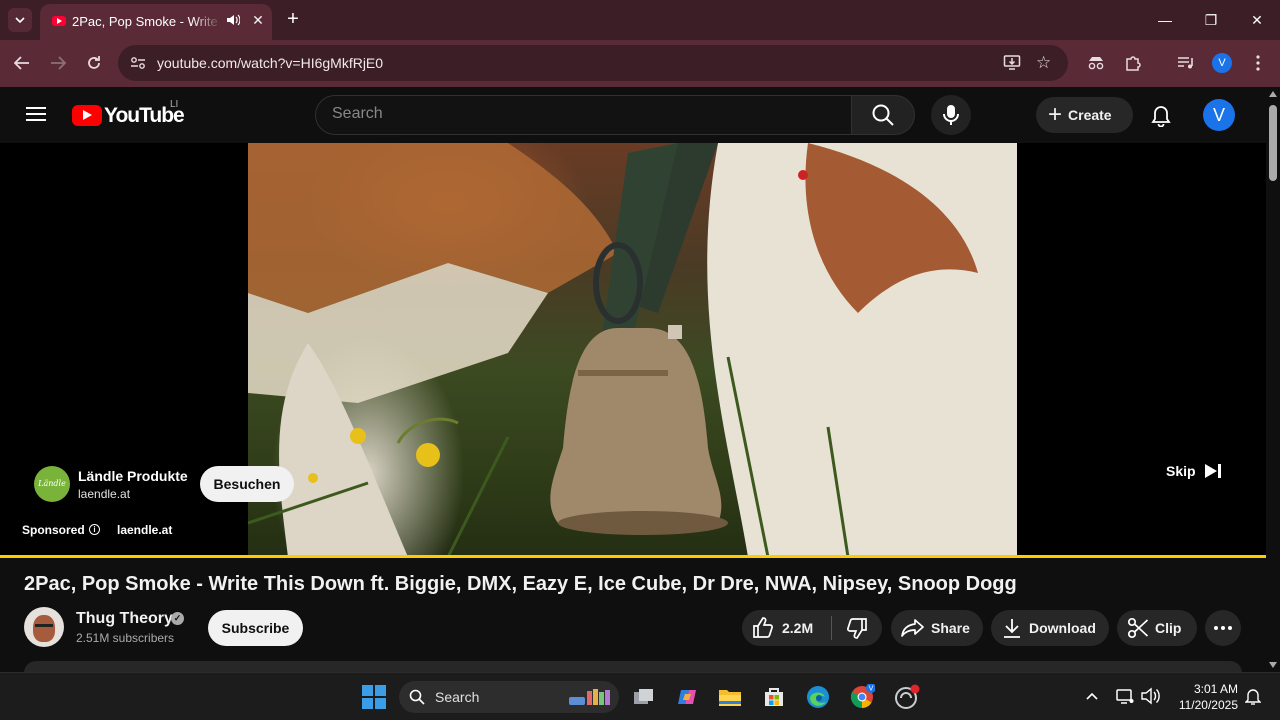  Describe the element at coordinates (1168, 628) in the screenshot. I see `clip-label: Clip` at that location.